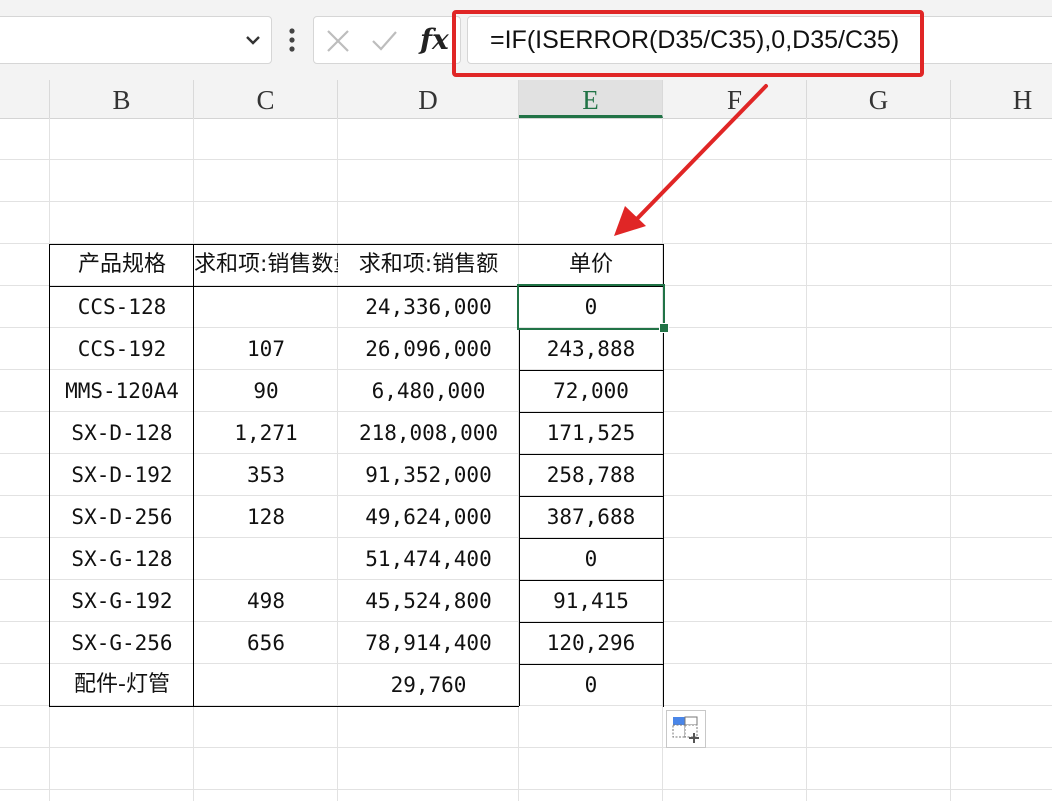 This screenshot has height=801, width=1052. I want to click on active-cell-outline, so click(591, 307).